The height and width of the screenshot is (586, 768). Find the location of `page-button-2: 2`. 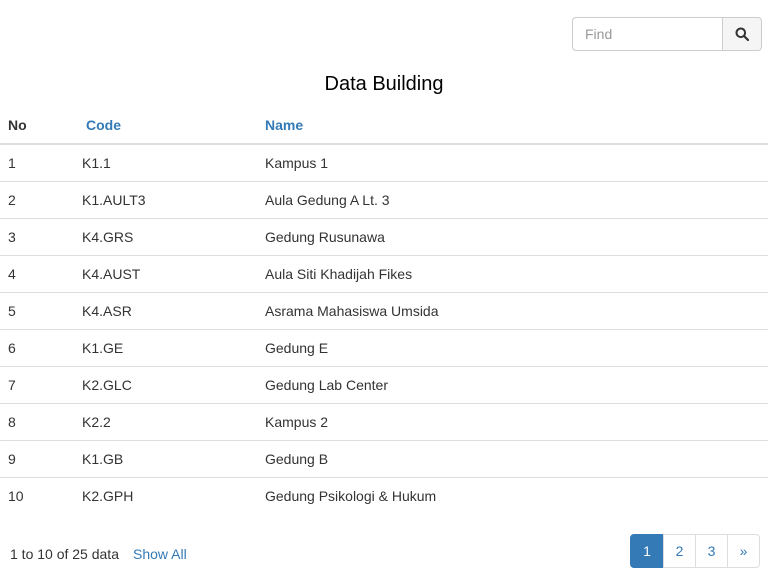

page-button-2: 2 is located at coordinates (679, 551).